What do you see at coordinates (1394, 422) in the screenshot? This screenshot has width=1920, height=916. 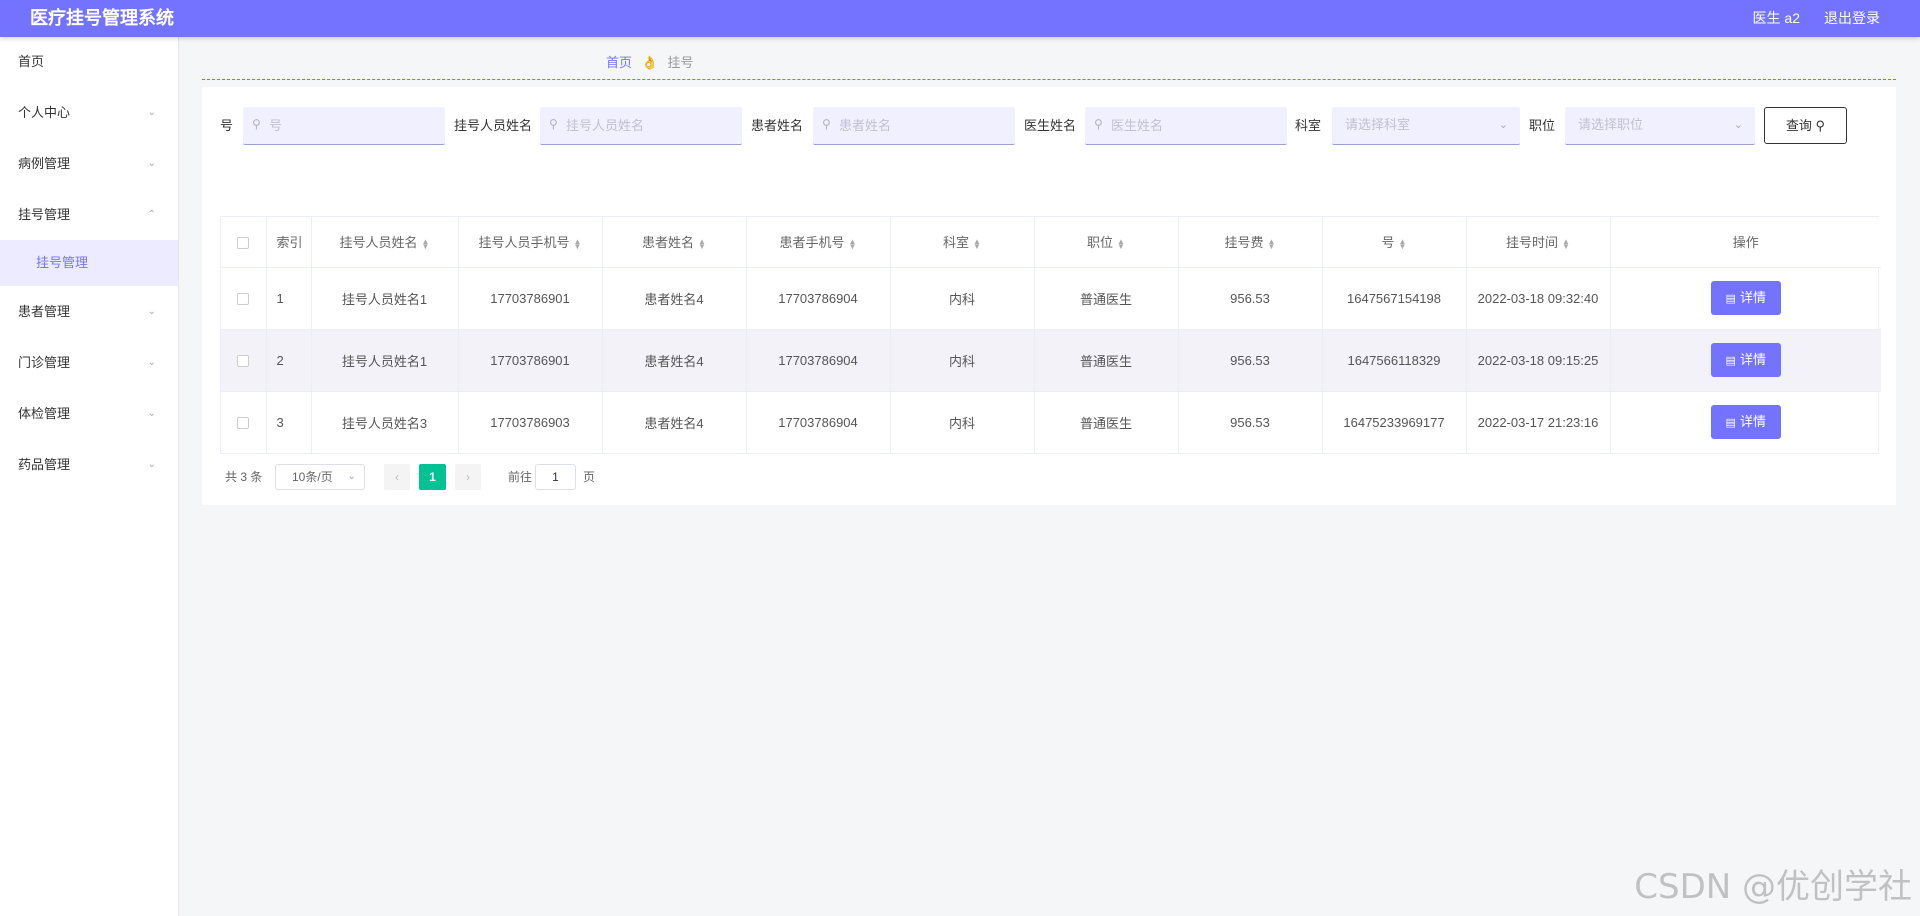 I see `cell-number: 16475233969177` at bounding box center [1394, 422].